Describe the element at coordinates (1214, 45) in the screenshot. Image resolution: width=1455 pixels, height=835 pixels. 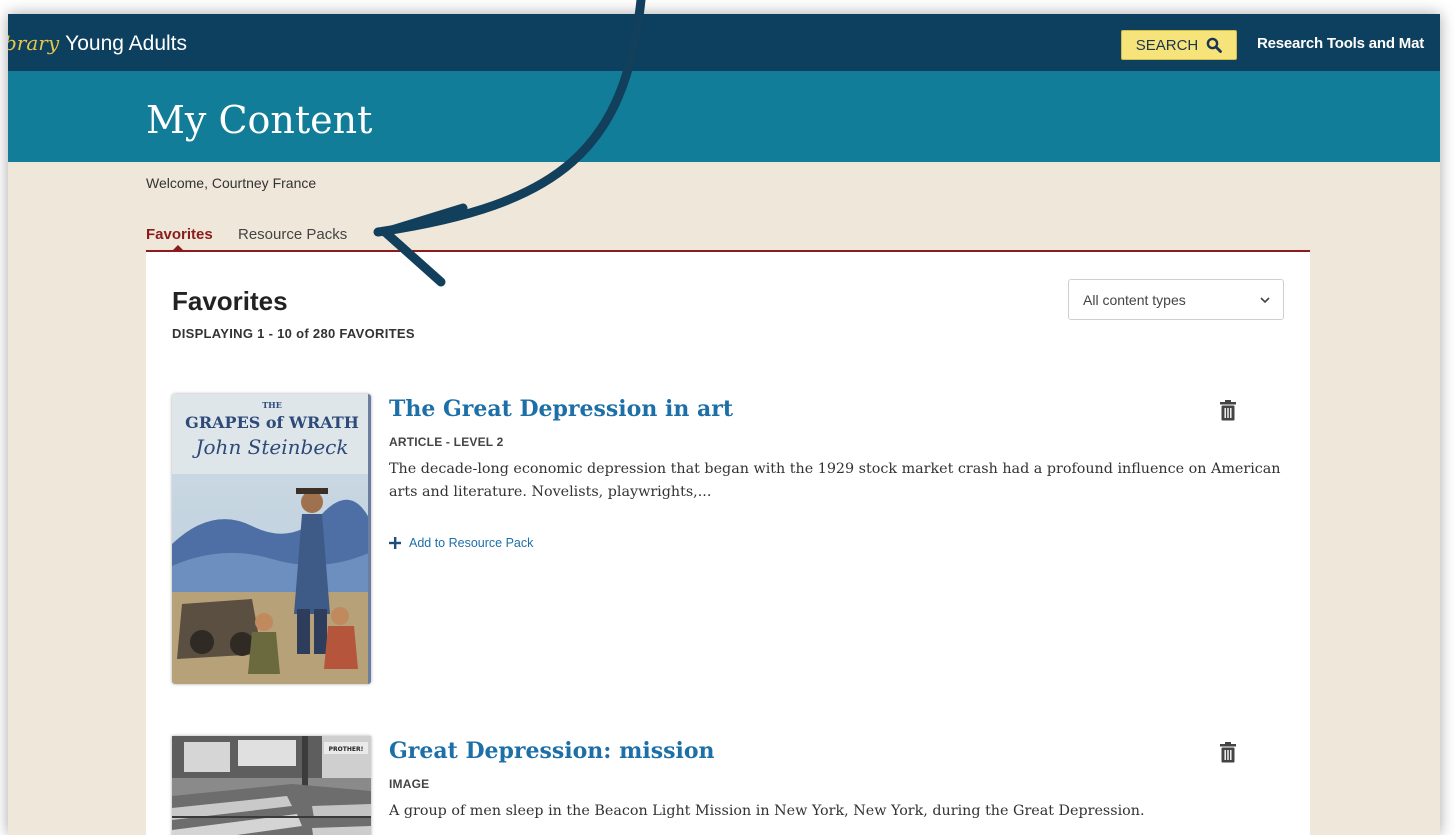
I see `search-icon` at that location.